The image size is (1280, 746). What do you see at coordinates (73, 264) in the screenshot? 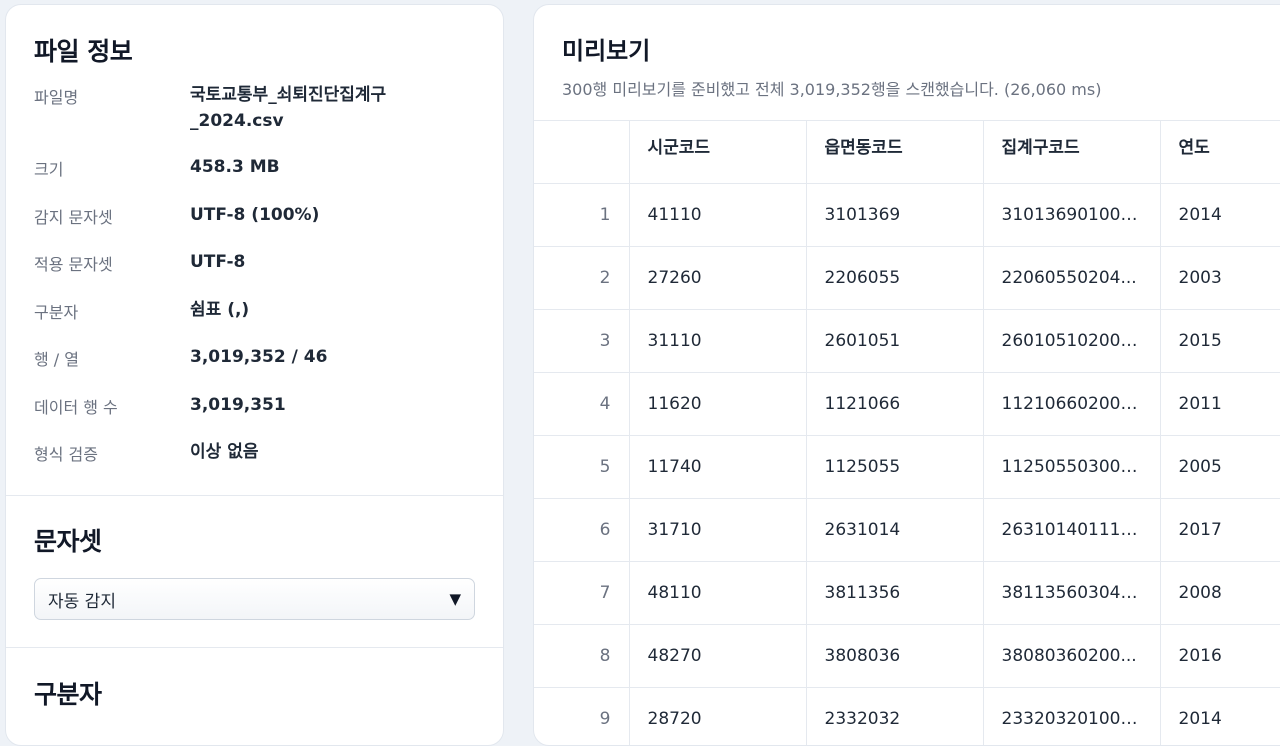
I see `info-label: 적용 문자셋` at bounding box center [73, 264].